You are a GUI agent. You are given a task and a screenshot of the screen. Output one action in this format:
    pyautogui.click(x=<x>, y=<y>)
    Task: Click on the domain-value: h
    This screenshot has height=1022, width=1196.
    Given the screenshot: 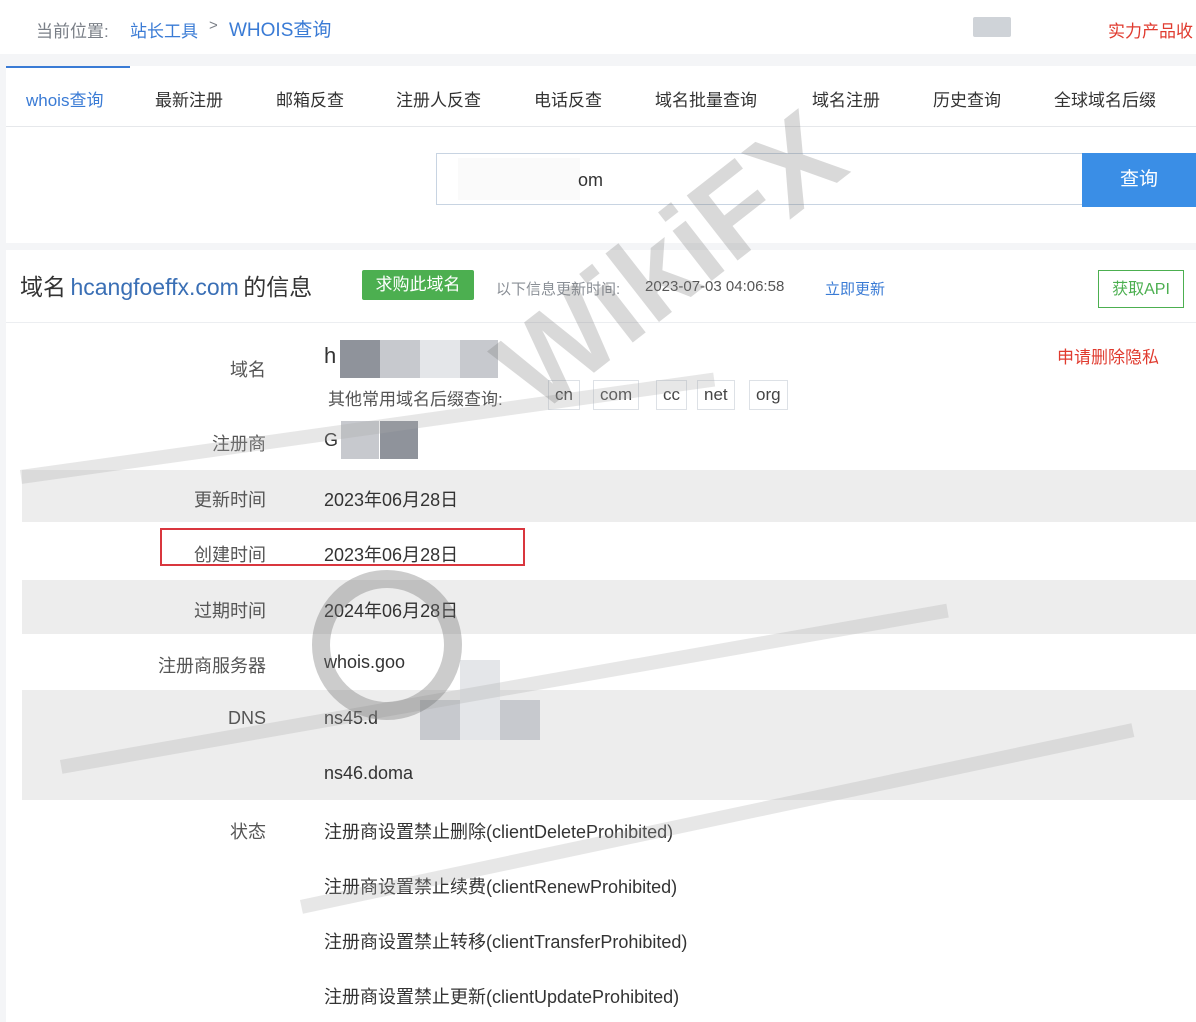 What is the action you would take?
    pyautogui.click(x=330, y=355)
    